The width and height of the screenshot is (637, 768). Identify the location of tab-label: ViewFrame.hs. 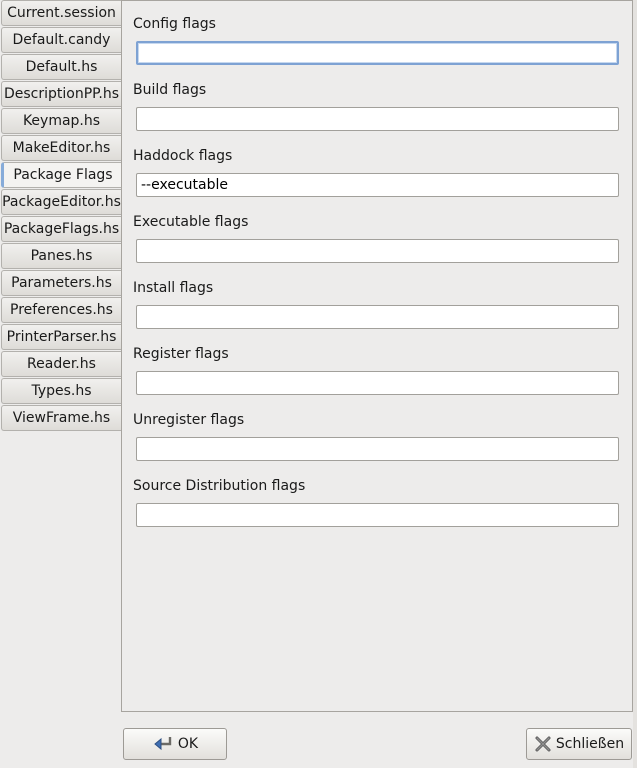
(61, 418).